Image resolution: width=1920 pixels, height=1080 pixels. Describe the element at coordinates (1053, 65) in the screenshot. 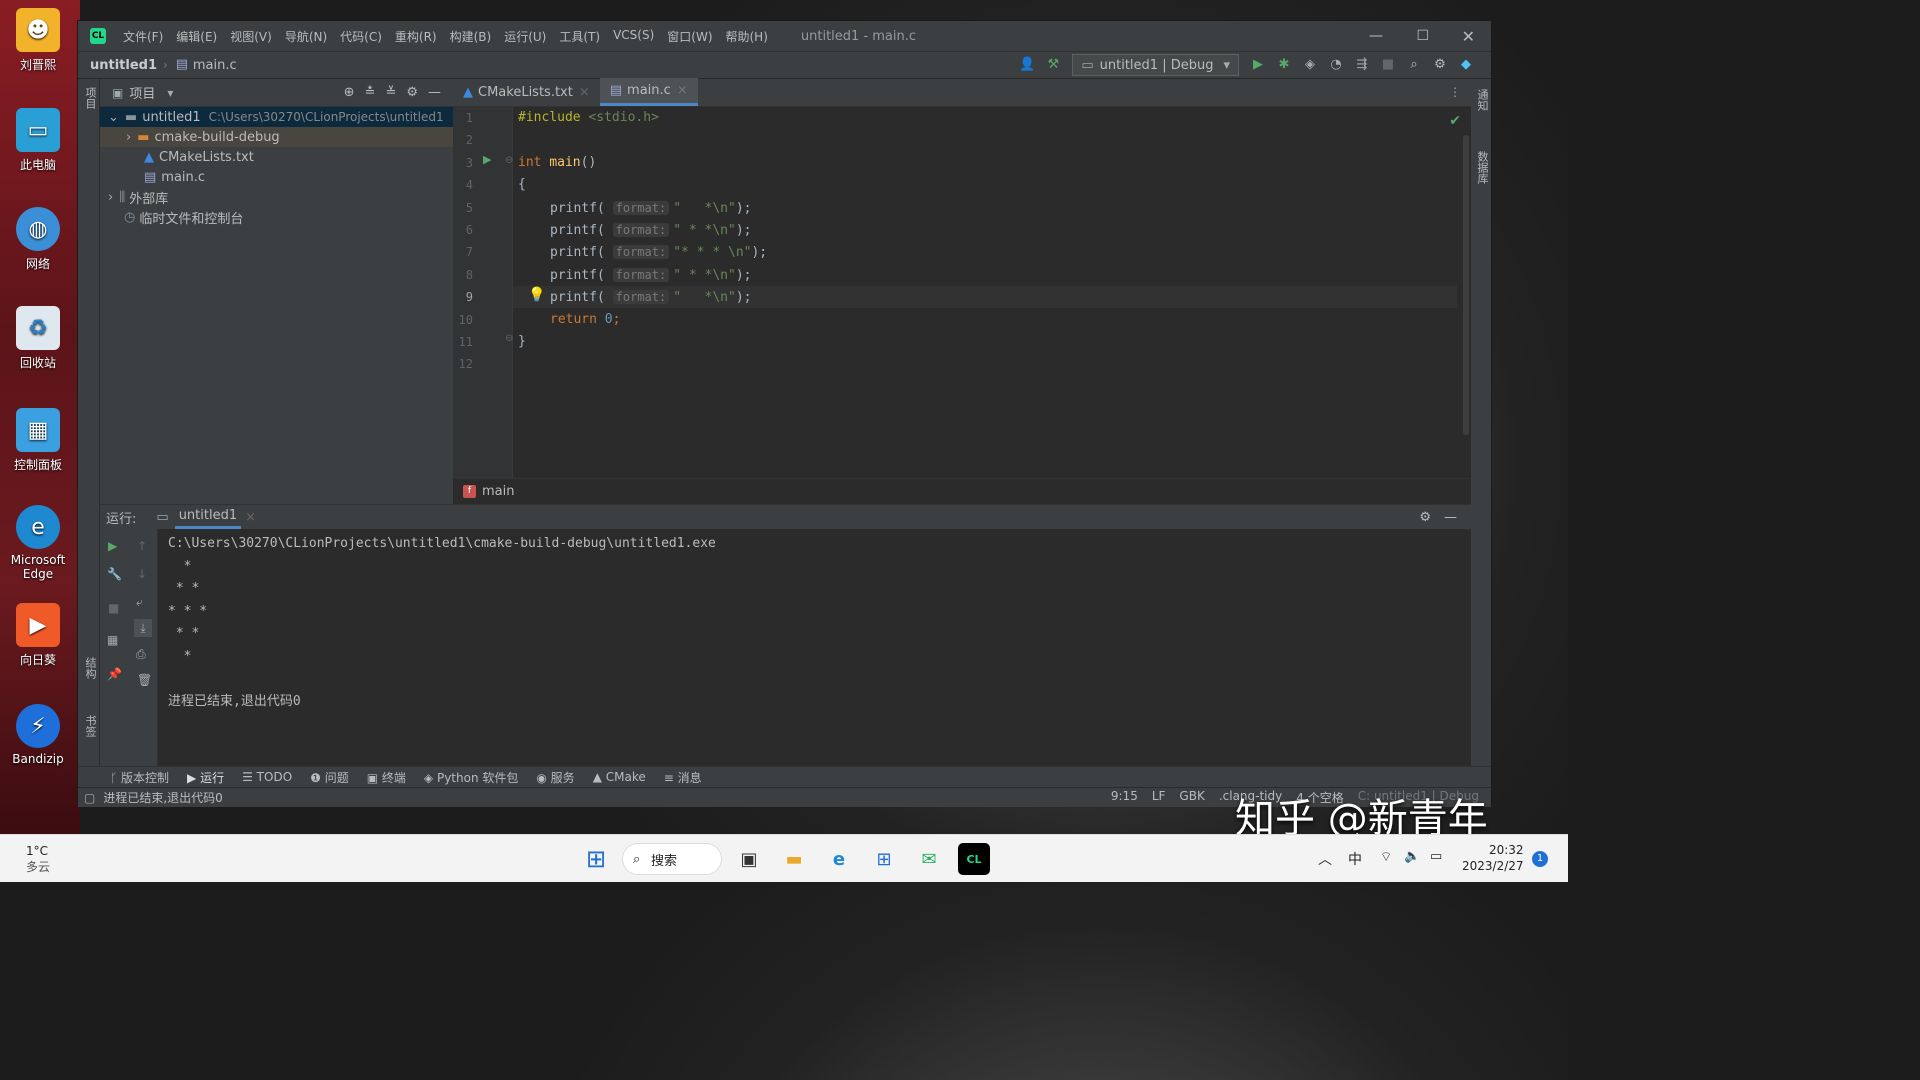

I see `build-hammer-icon: ⚒` at that location.